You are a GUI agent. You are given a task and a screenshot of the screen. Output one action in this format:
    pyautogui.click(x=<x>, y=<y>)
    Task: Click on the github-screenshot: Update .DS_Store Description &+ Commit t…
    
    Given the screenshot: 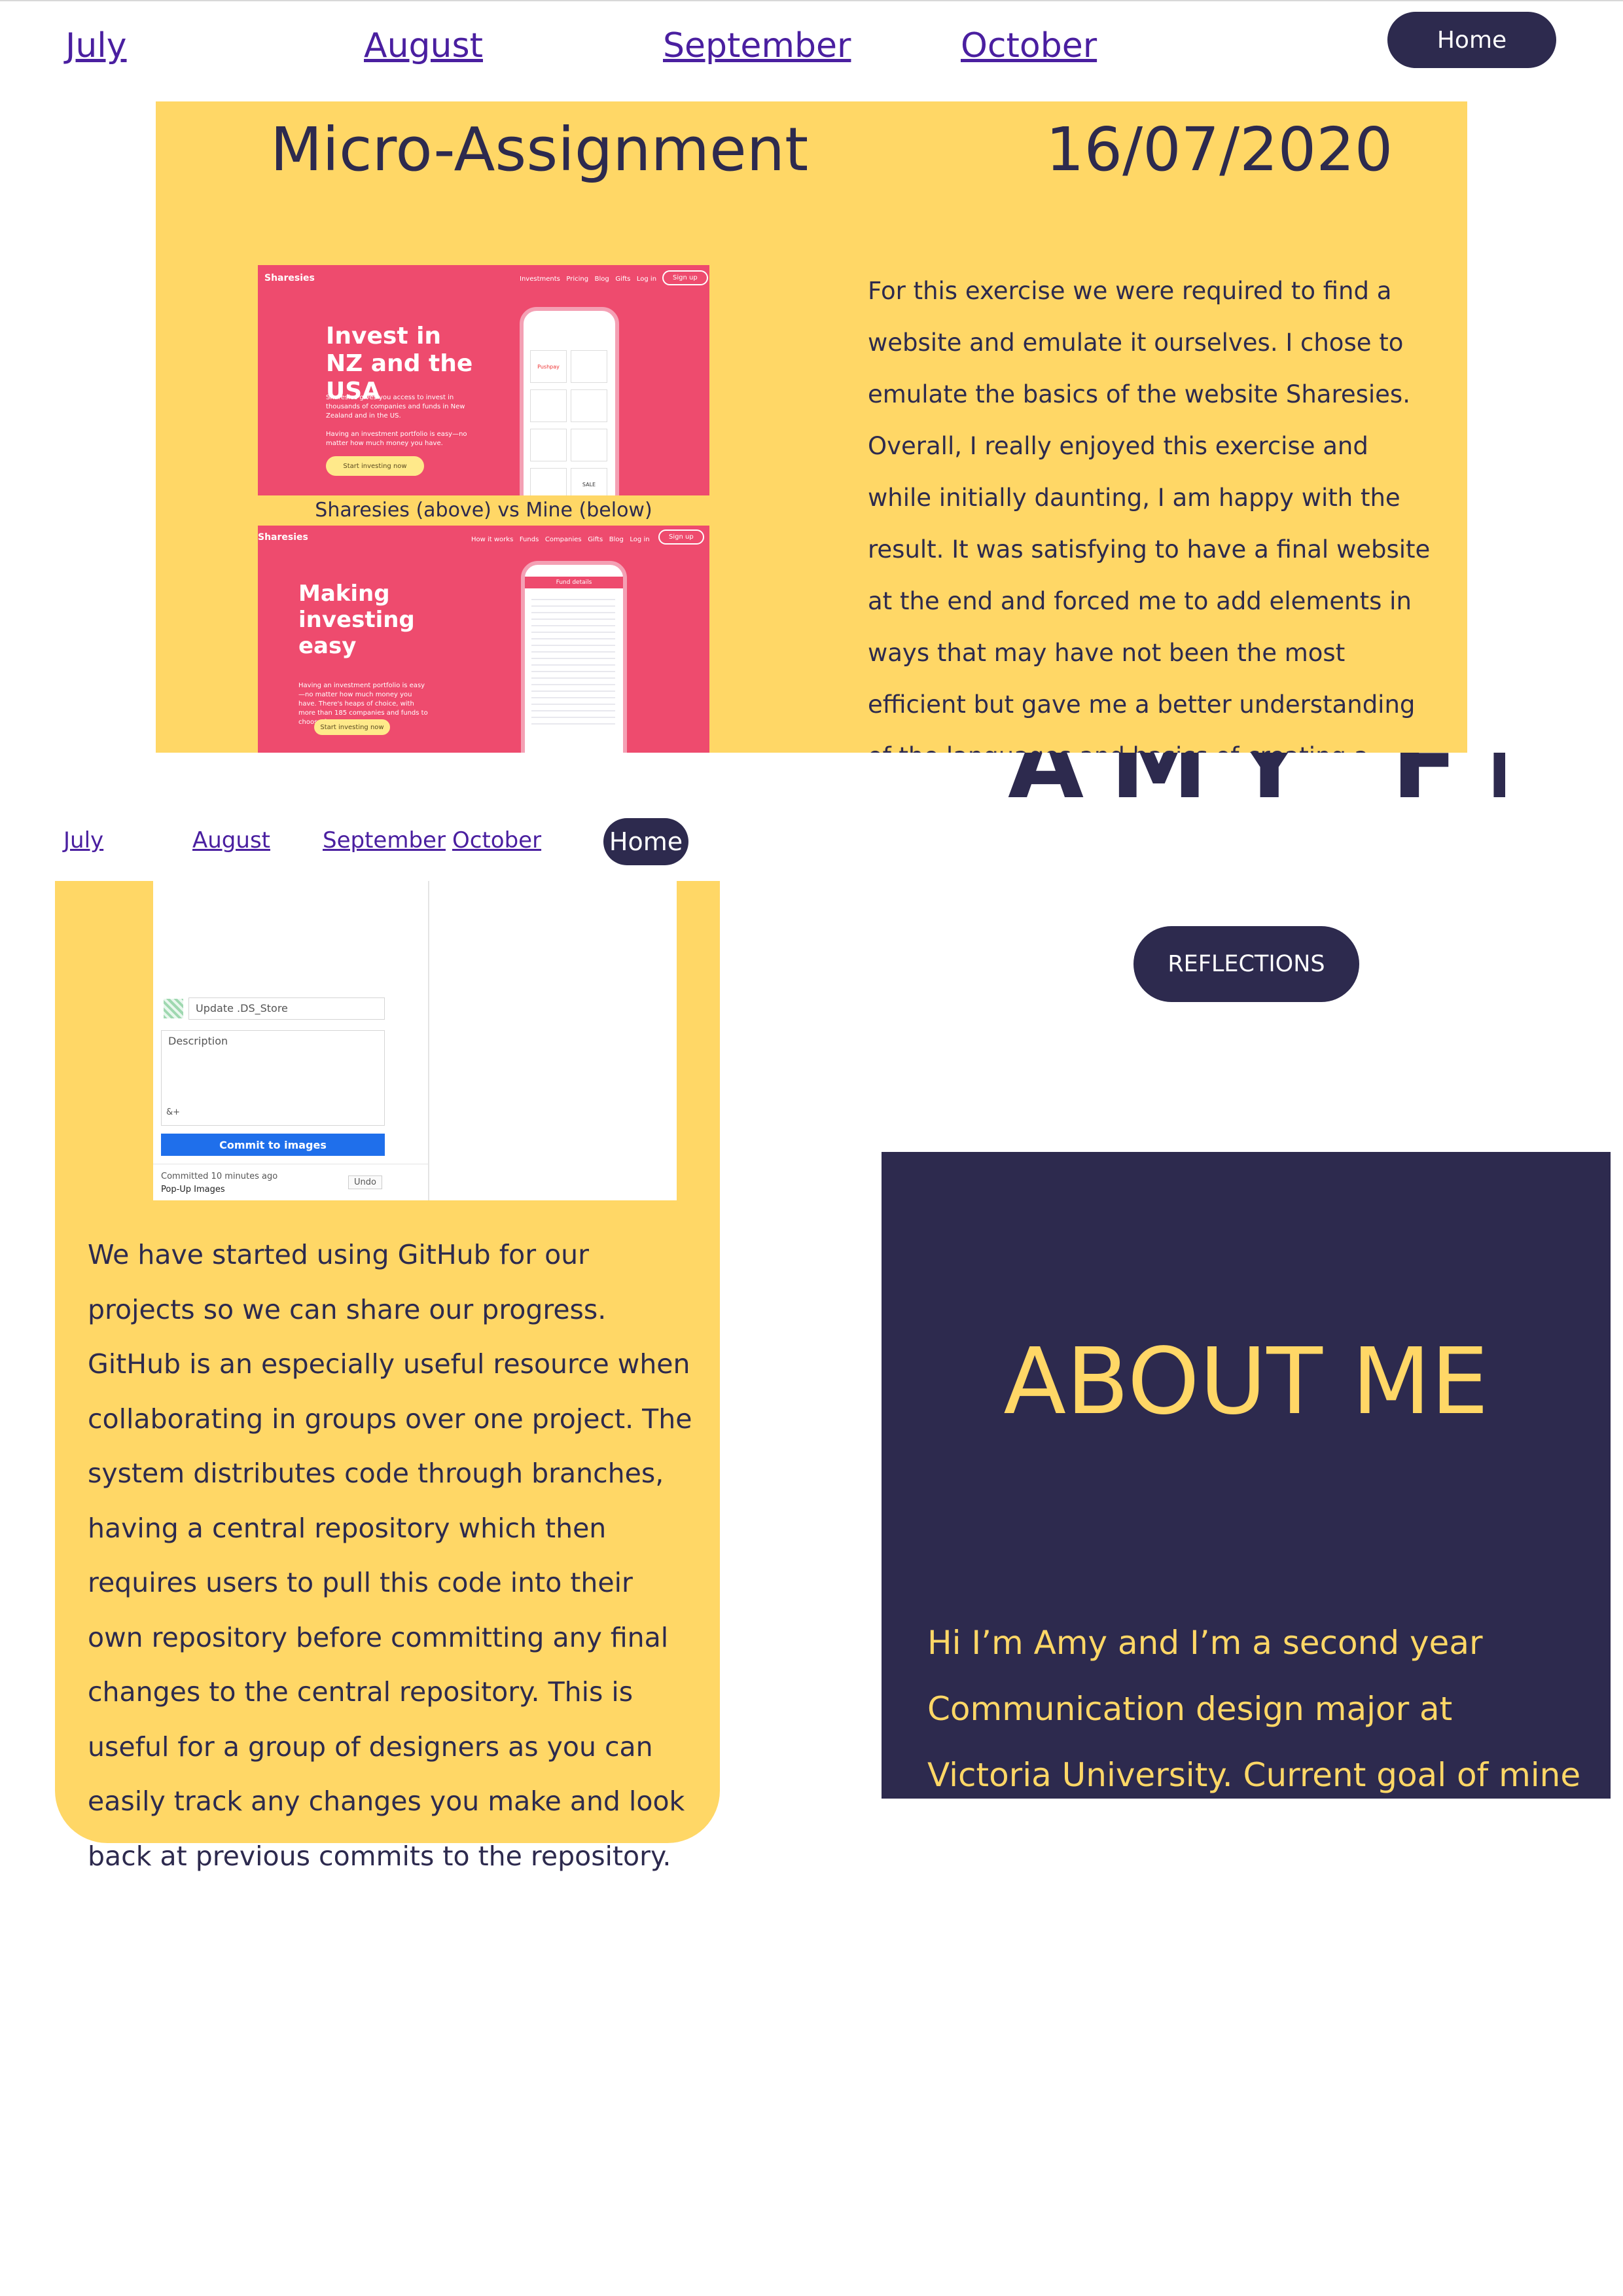 What is the action you would take?
    pyautogui.click(x=415, y=1040)
    